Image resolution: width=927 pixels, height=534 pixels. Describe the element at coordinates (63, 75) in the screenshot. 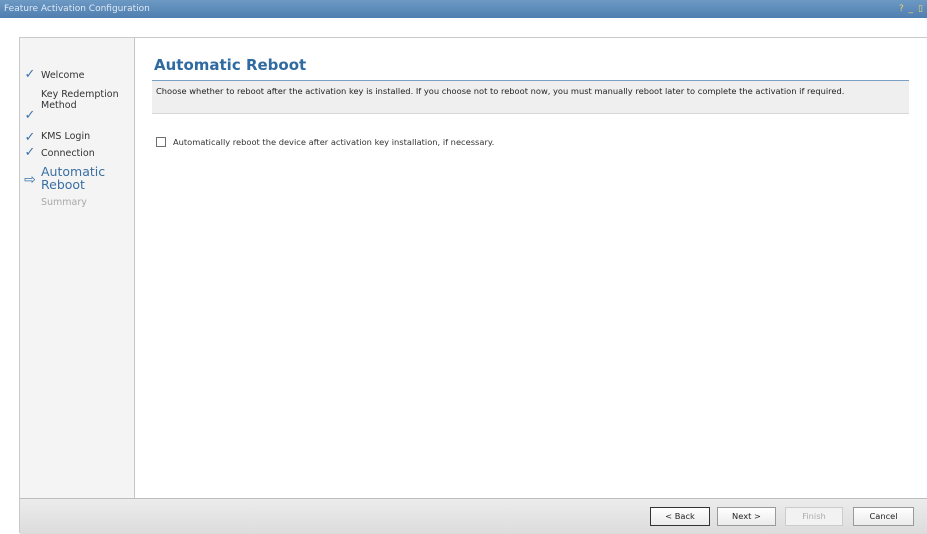

I see `nav-step-label: Welcome` at that location.